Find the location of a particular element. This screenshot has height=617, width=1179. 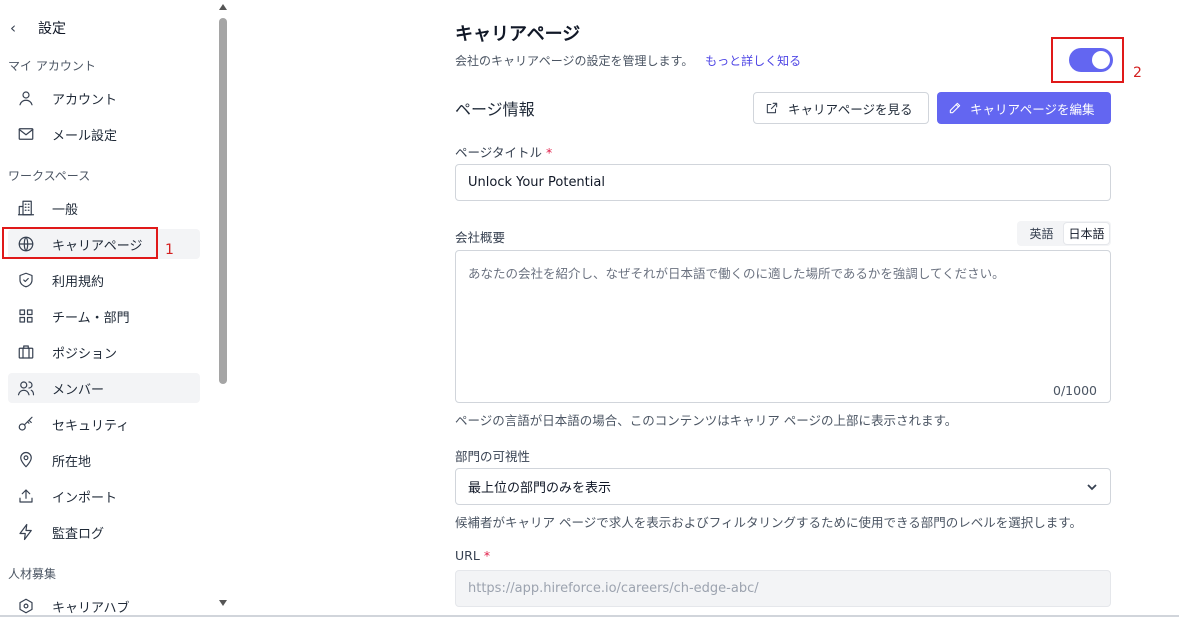

visibility-selected-value: 最上位の部門のみを表示 is located at coordinates (540, 488).